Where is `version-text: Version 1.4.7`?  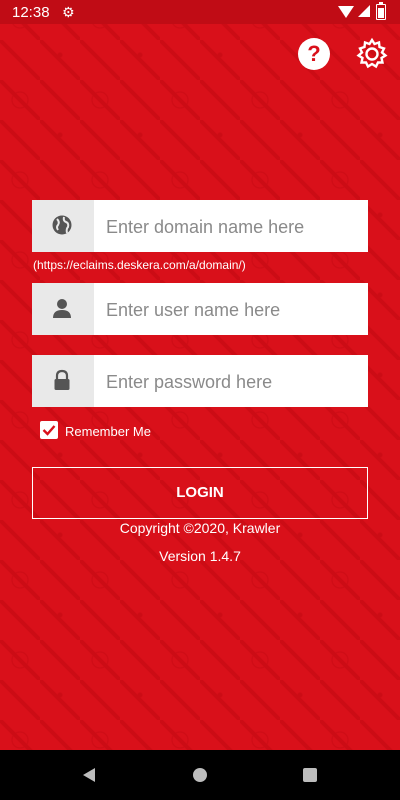
version-text: Version 1.4.7 is located at coordinates (200, 556).